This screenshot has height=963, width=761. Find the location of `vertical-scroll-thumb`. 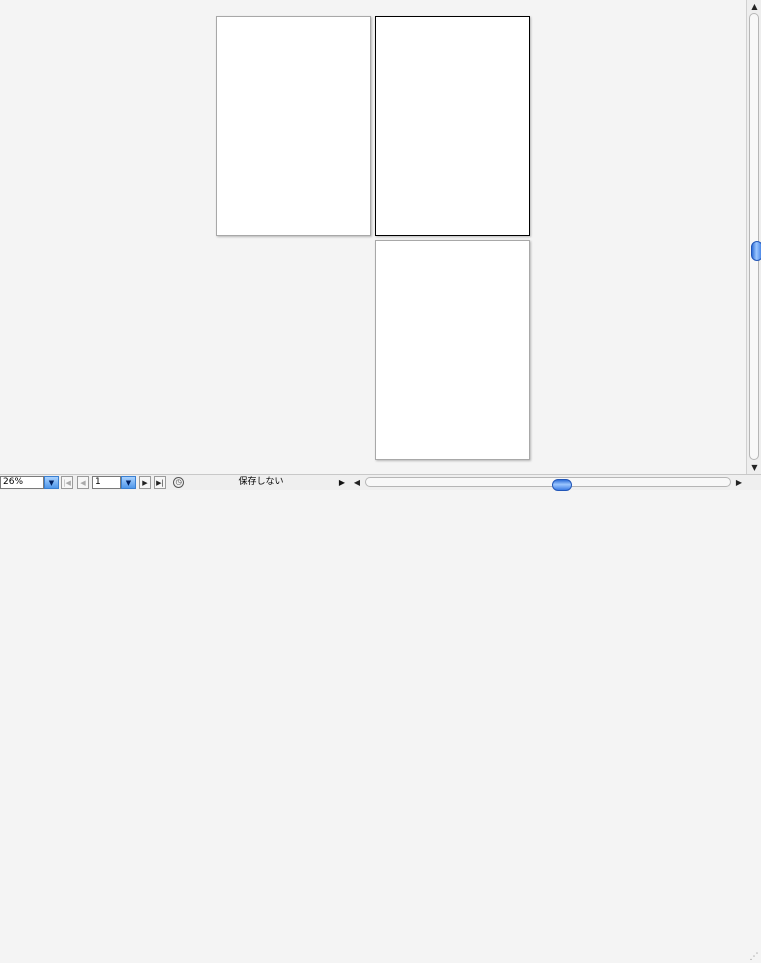

vertical-scroll-thumb is located at coordinates (756, 251).